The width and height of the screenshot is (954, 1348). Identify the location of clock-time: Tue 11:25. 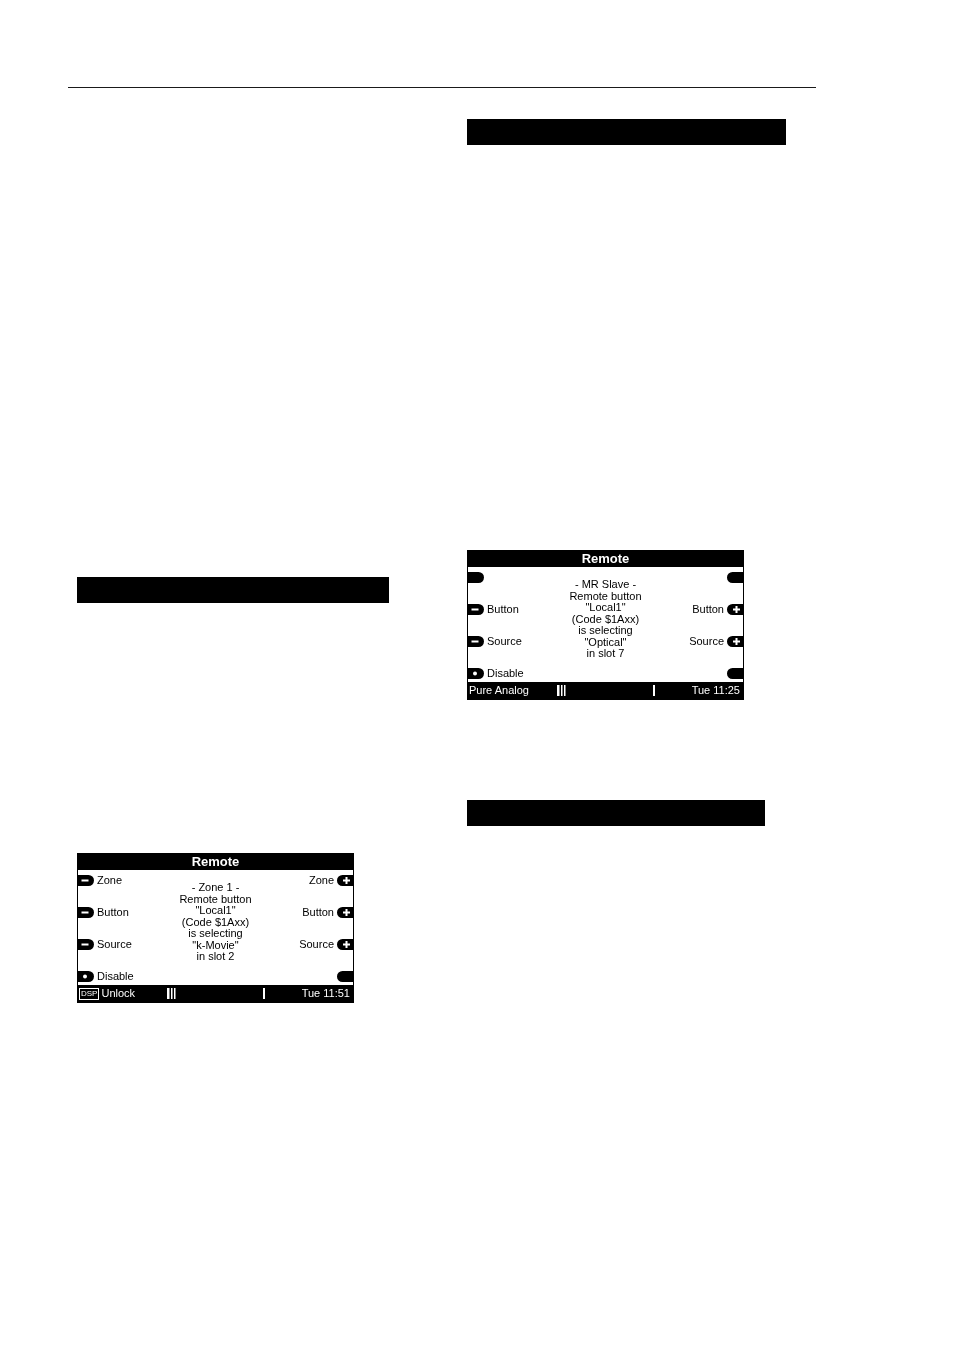
(715, 690).